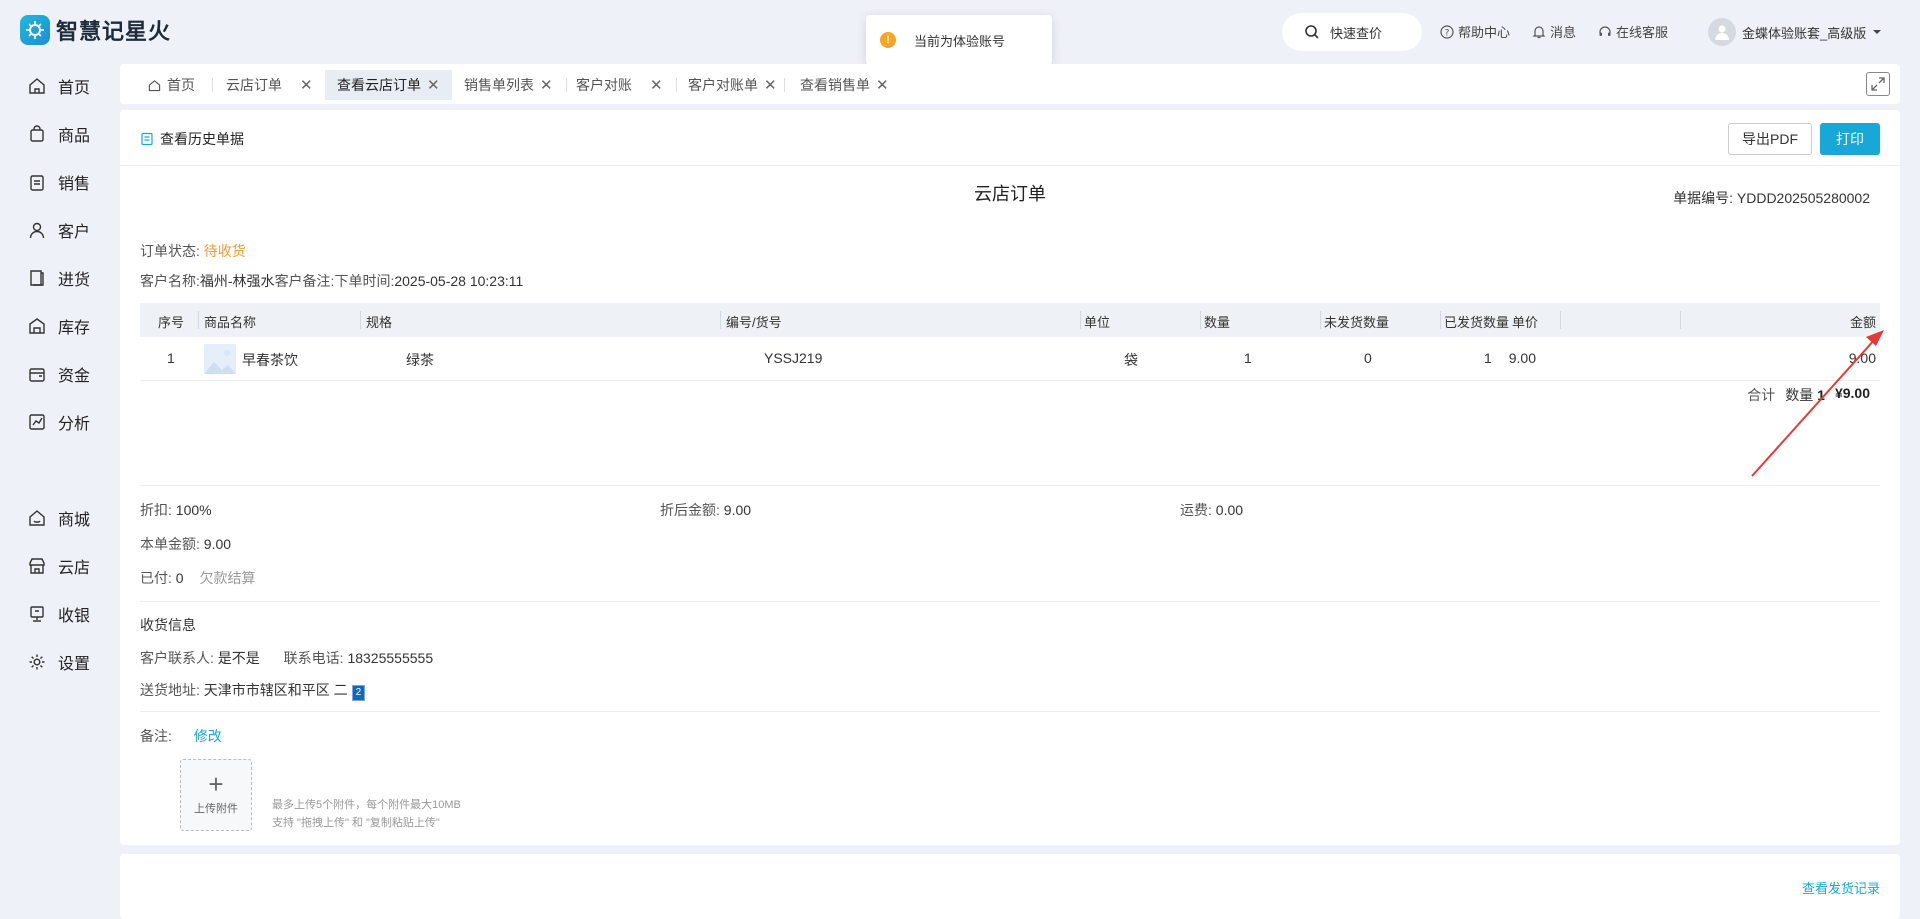 This screenshot has width=1920, height=919. Describe the element at coordinates (177, 658) in the screenshot. I see `contact-label: 客户联系人:` at that location.